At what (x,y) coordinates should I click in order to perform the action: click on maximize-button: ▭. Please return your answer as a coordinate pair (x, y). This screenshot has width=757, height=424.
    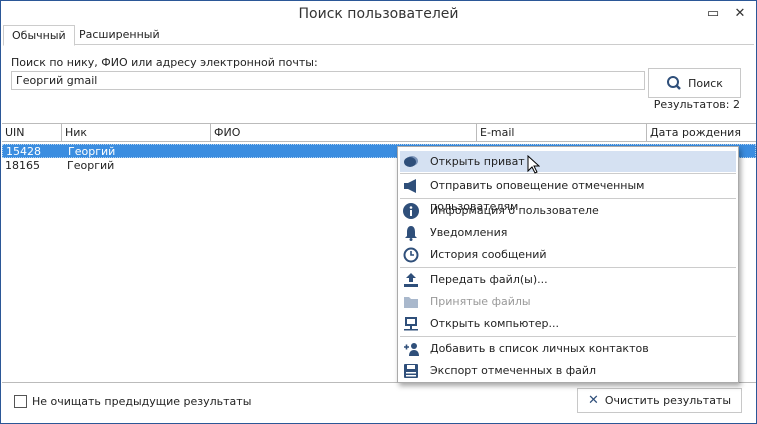
    Looking at the image, I should click on (713, 14).